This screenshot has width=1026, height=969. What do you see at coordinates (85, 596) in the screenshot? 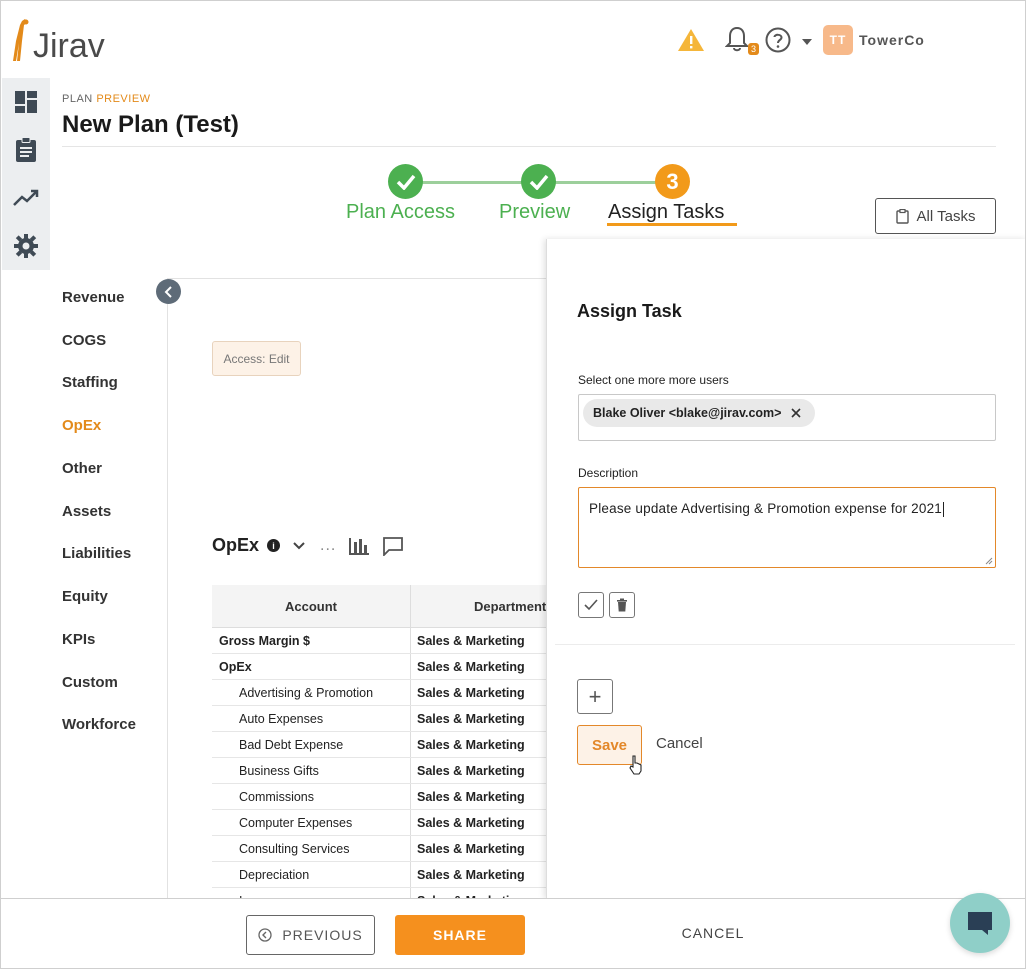
I see `nav-item-equity: Equity` at bounding box center [85, 596].